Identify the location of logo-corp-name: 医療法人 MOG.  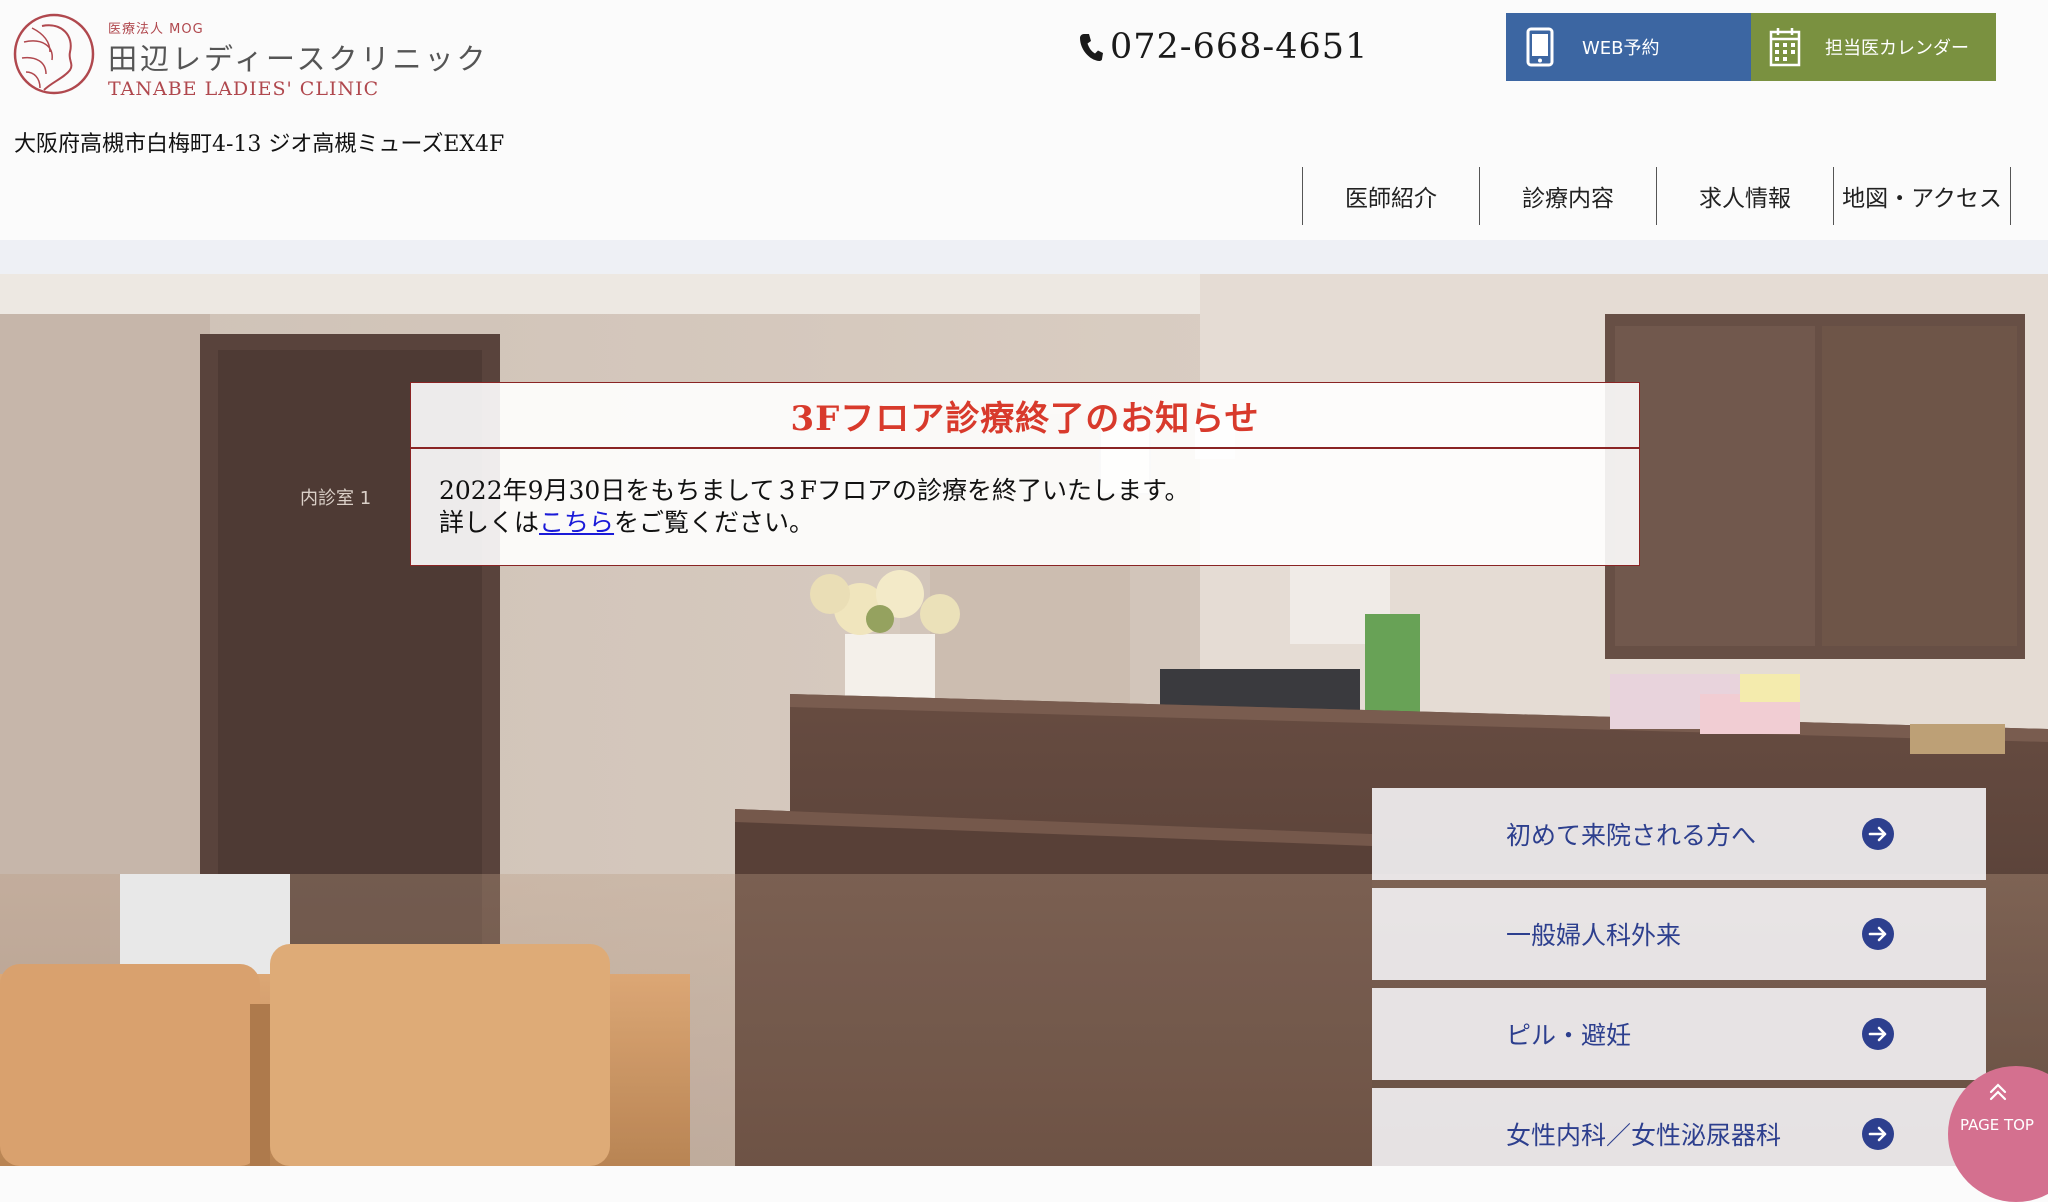
(156, 29).